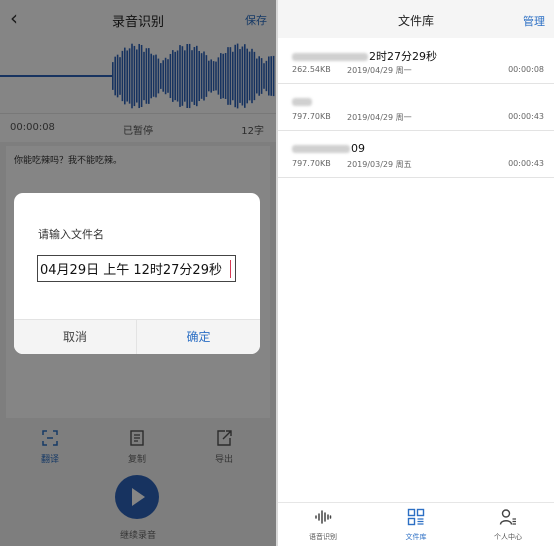 The height and width of the screenshot is (546, 554). Describe the element at coordinates (311, 69) in the screenshot. I see `file-size: 262.54KB` at that location.